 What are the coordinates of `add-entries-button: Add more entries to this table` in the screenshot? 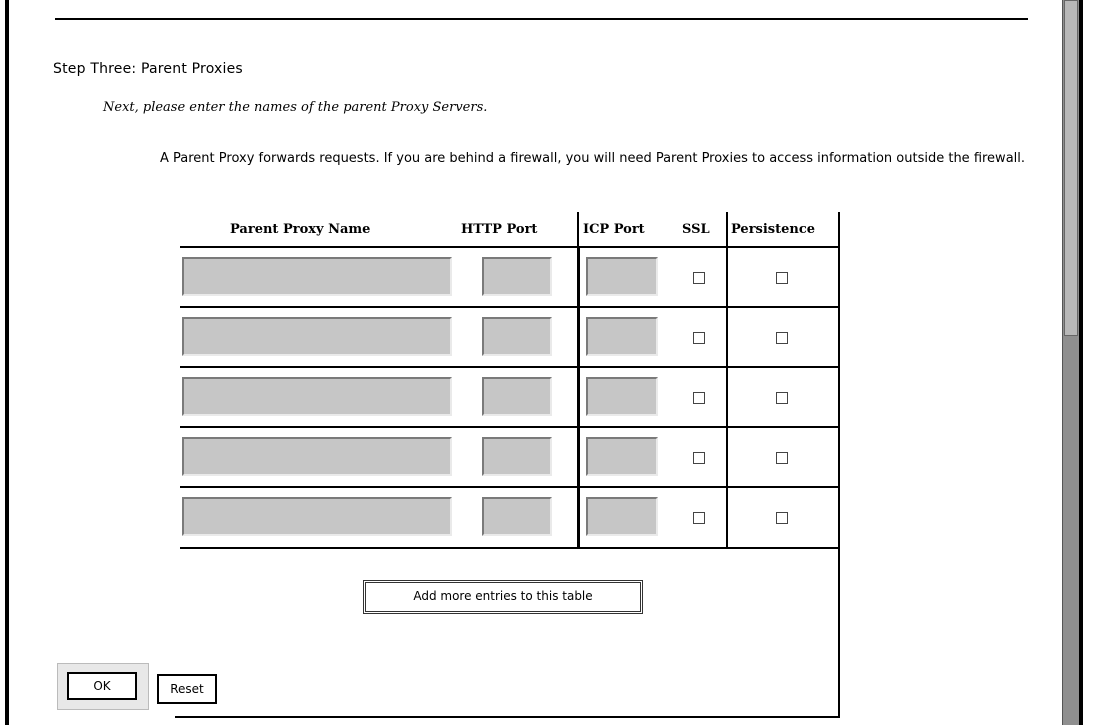 It's located at (503, 597).